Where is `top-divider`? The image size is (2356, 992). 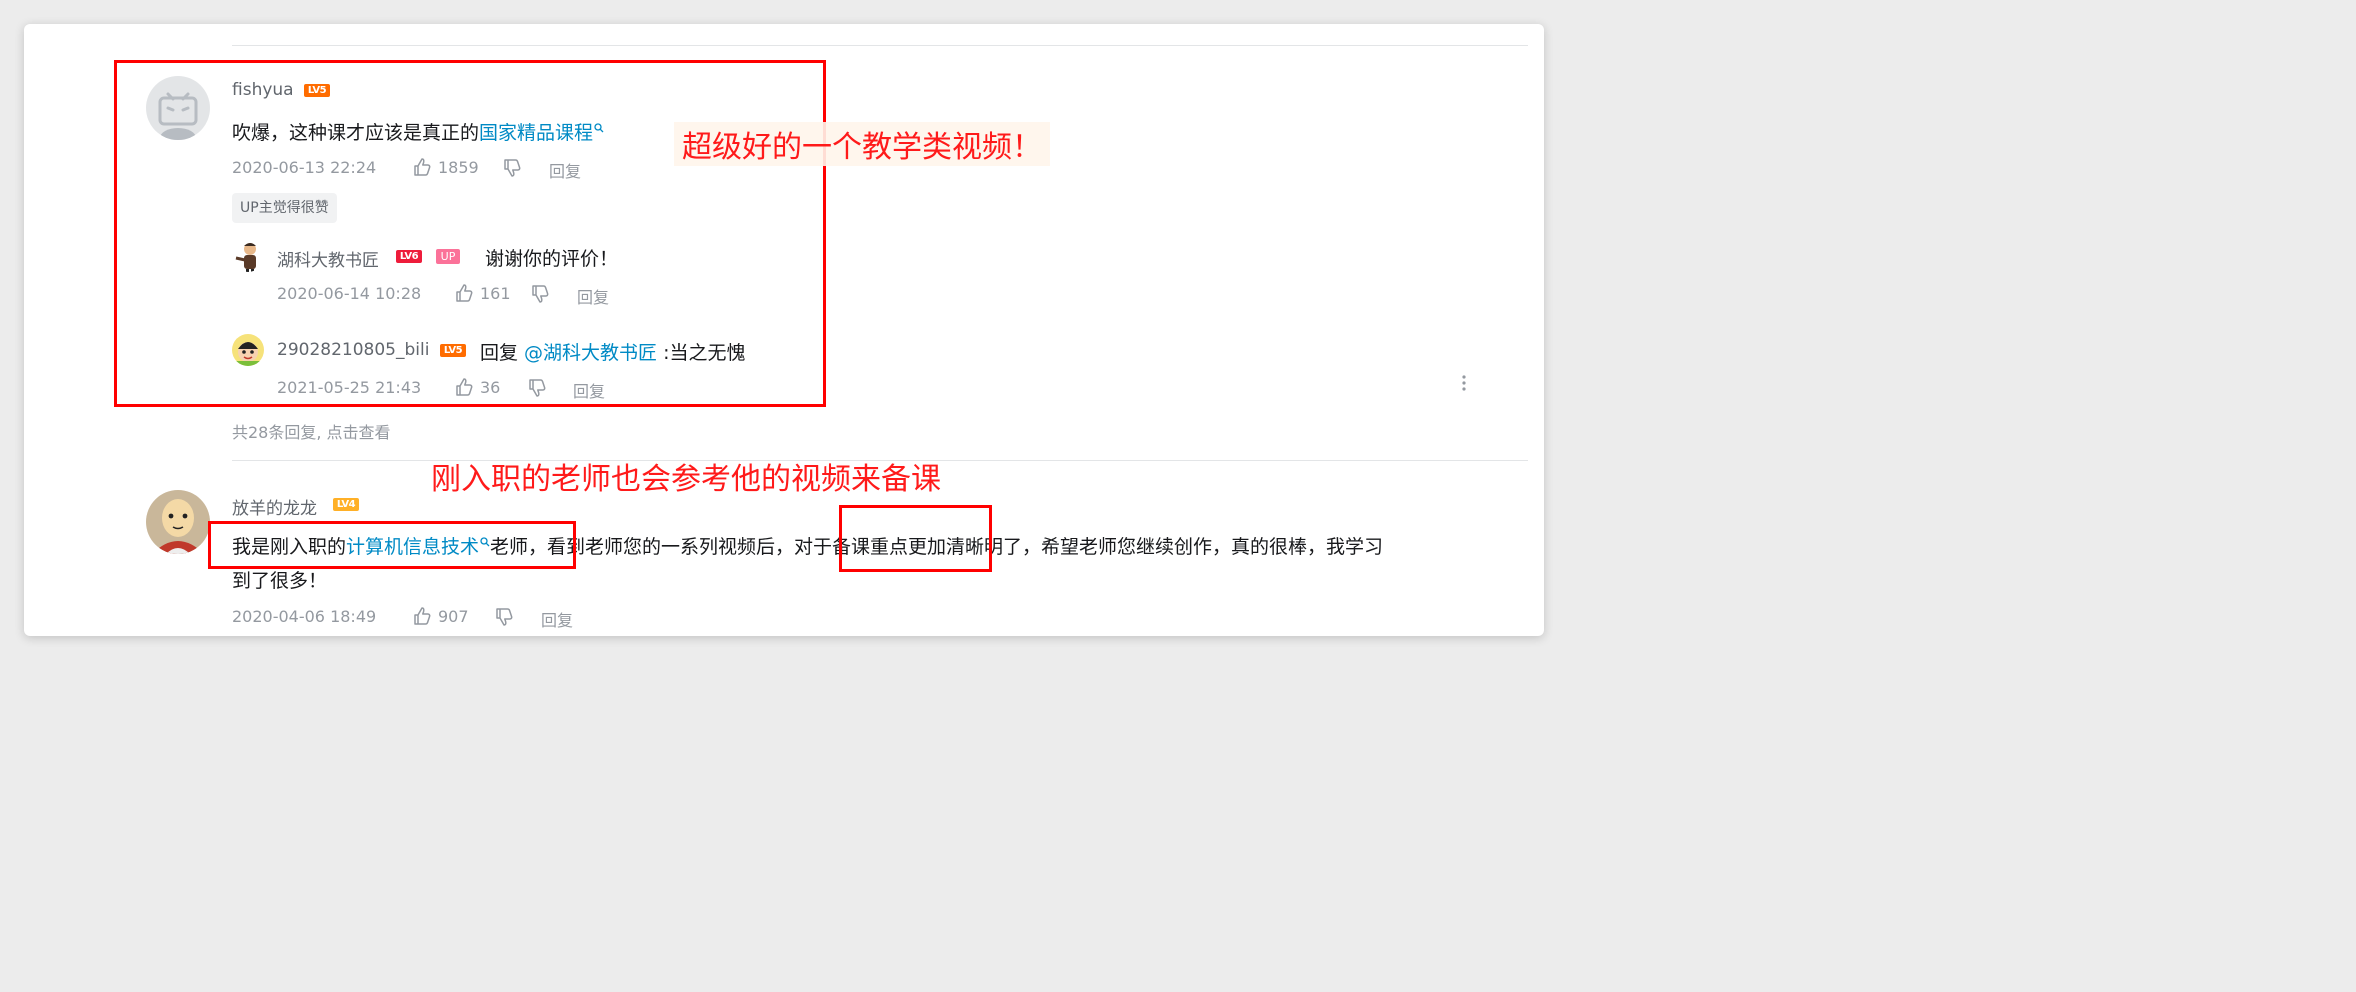
top-divider is located at coordinates (880, 45).